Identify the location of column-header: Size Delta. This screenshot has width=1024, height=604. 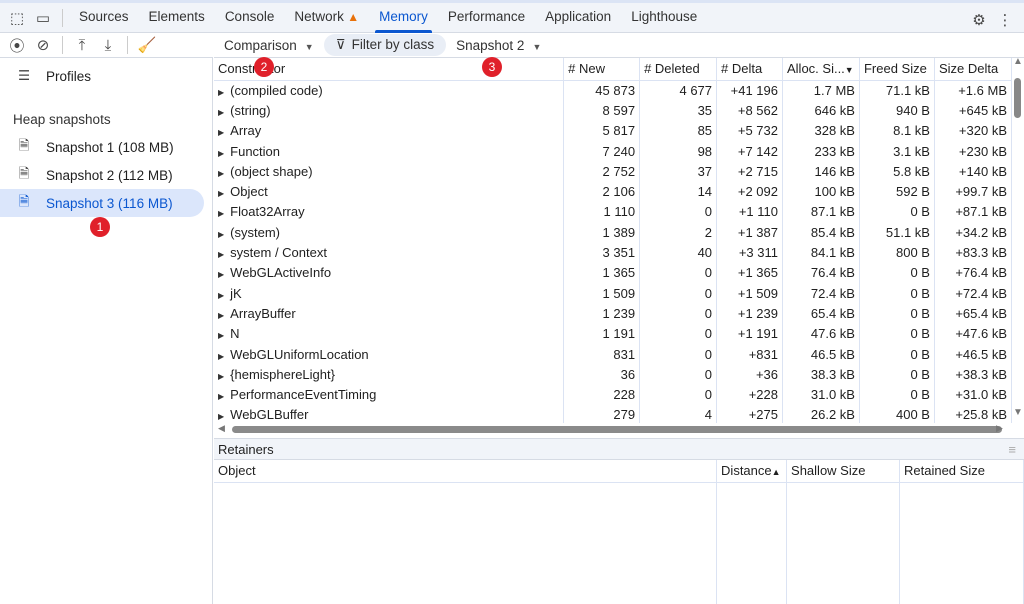
(973, 69).